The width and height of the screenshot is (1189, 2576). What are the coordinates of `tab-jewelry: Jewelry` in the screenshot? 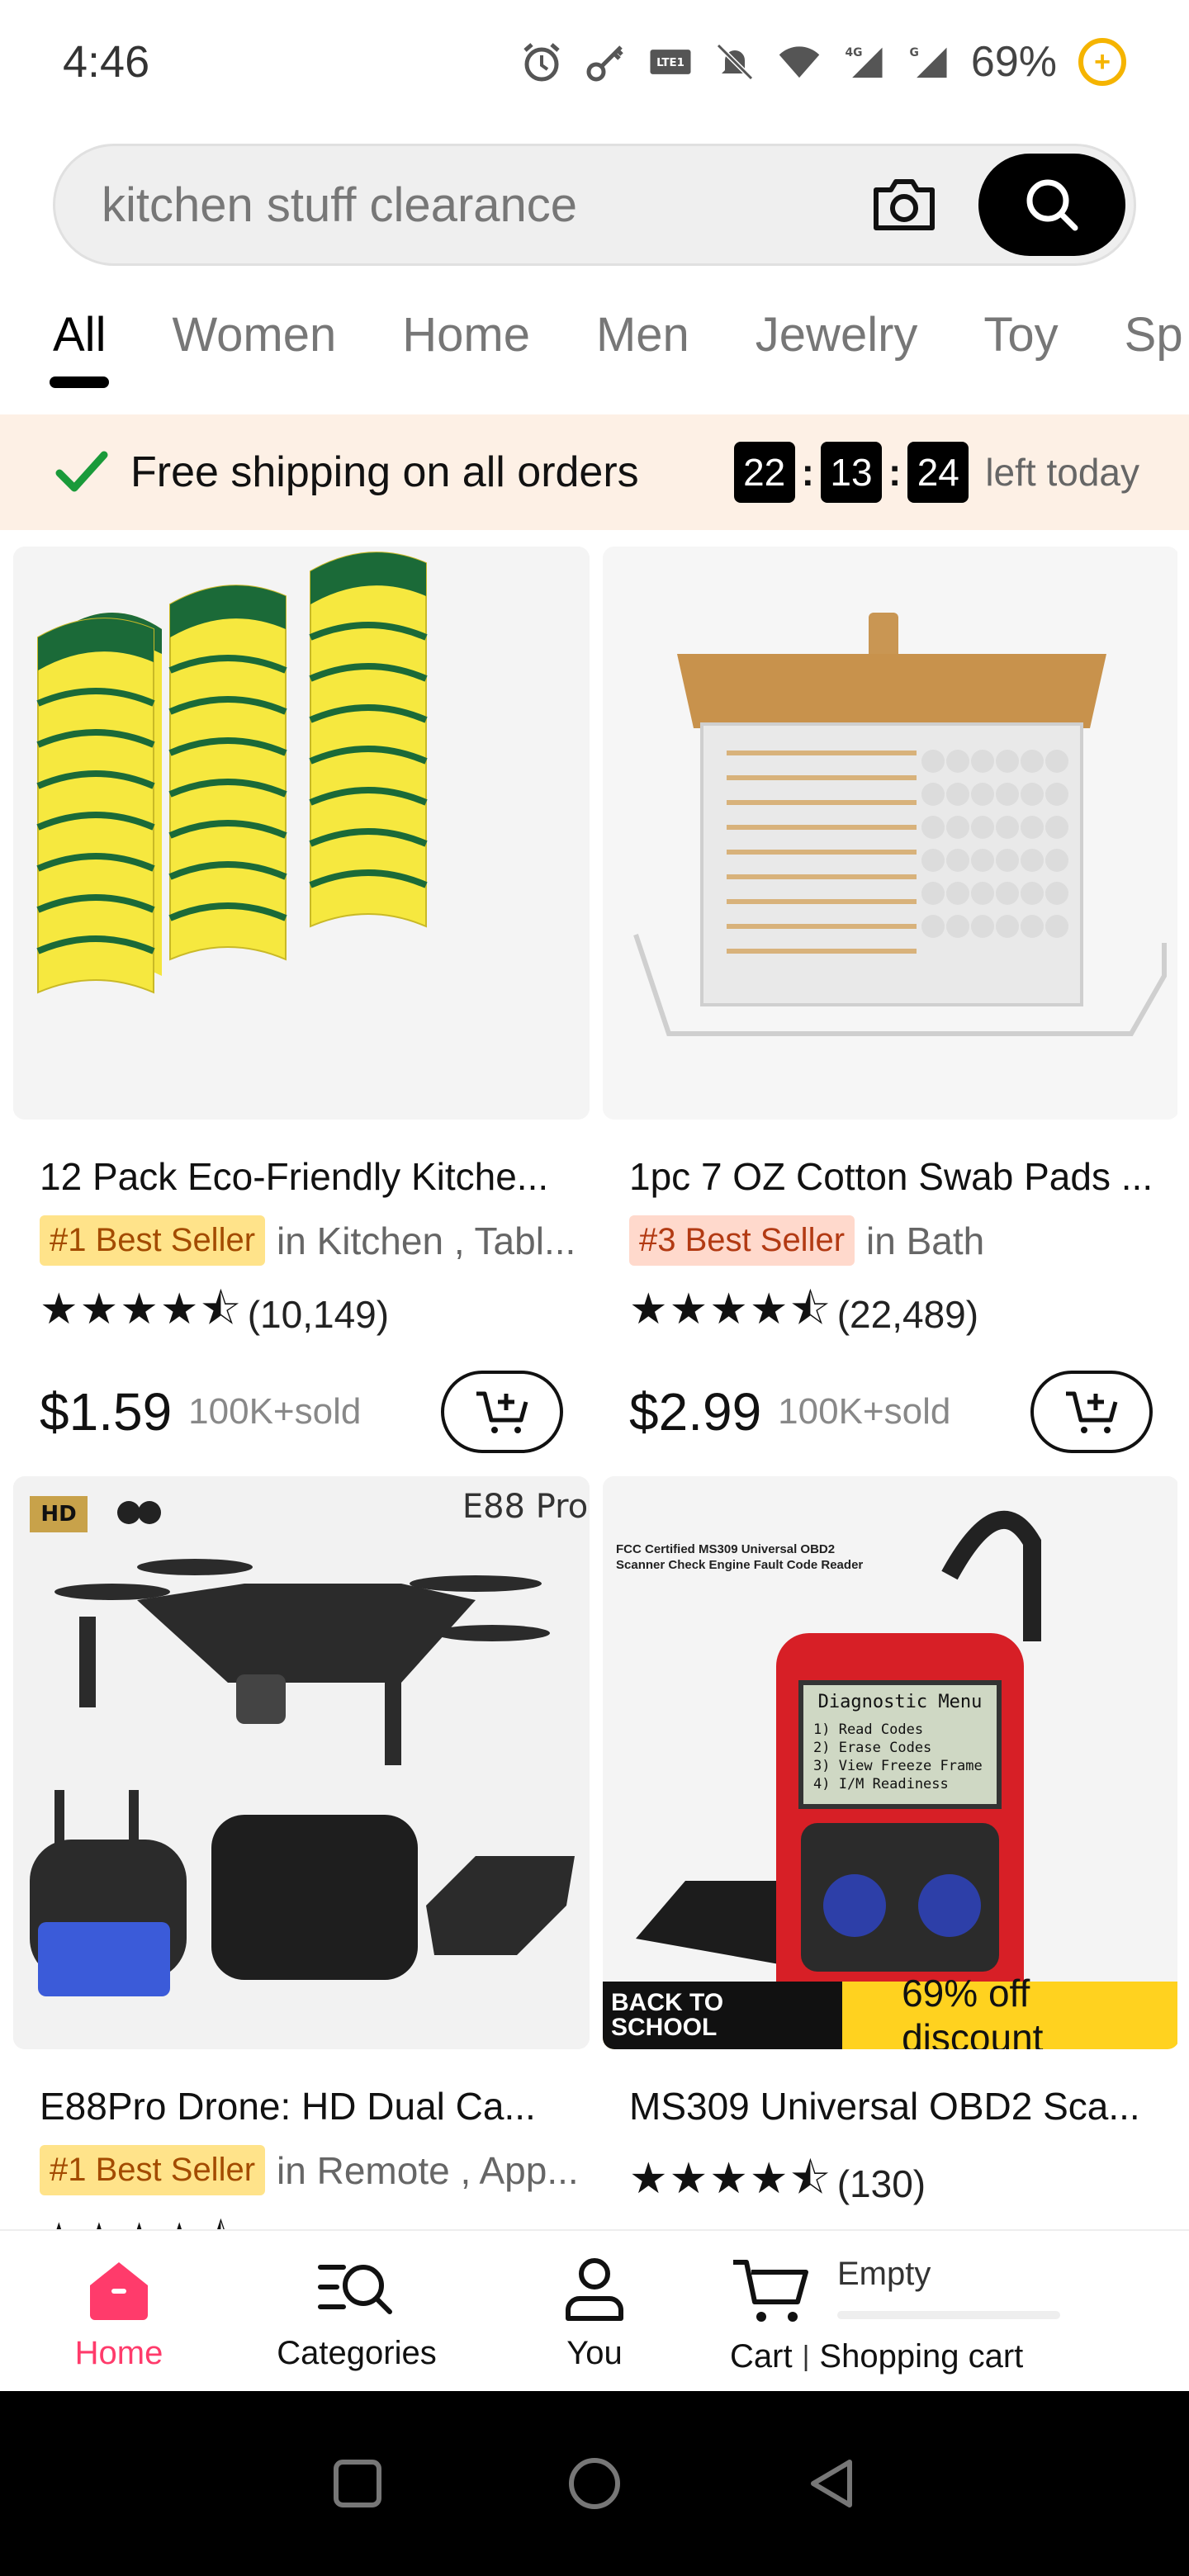 It's located at (837, 329).